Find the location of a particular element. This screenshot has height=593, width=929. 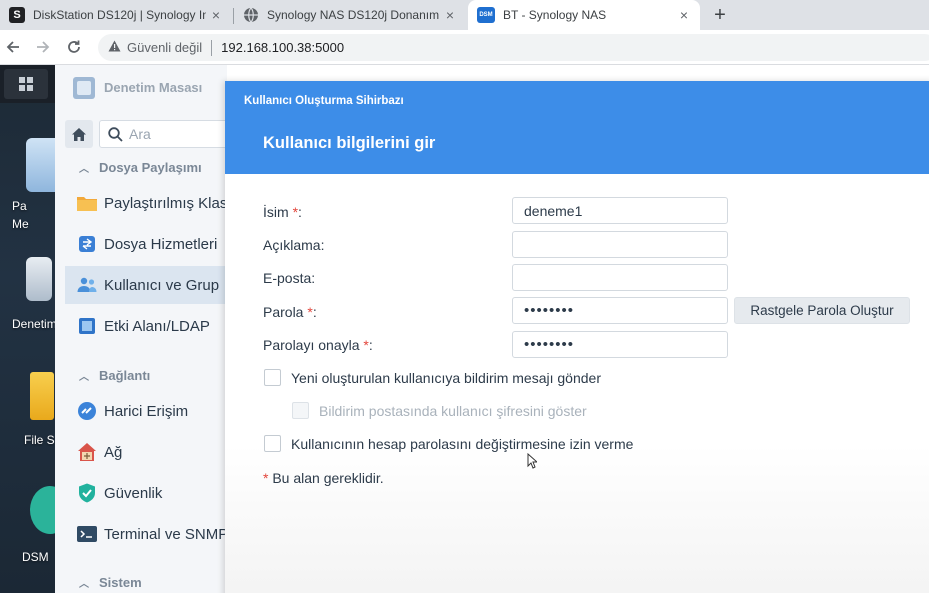

confirm-password-input is located at coordinates (620, 344).